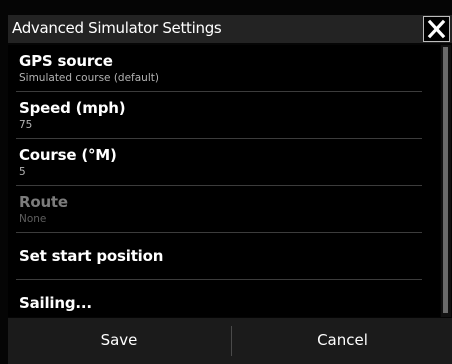 The image size is (452, 364). I want to click on close-button, so click(436, 29).